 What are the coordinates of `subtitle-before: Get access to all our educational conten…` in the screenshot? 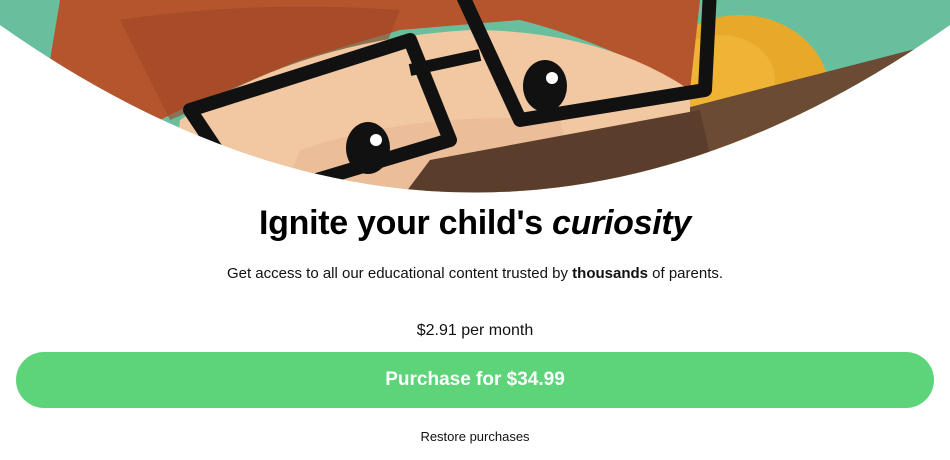 It's located at (399, 273).